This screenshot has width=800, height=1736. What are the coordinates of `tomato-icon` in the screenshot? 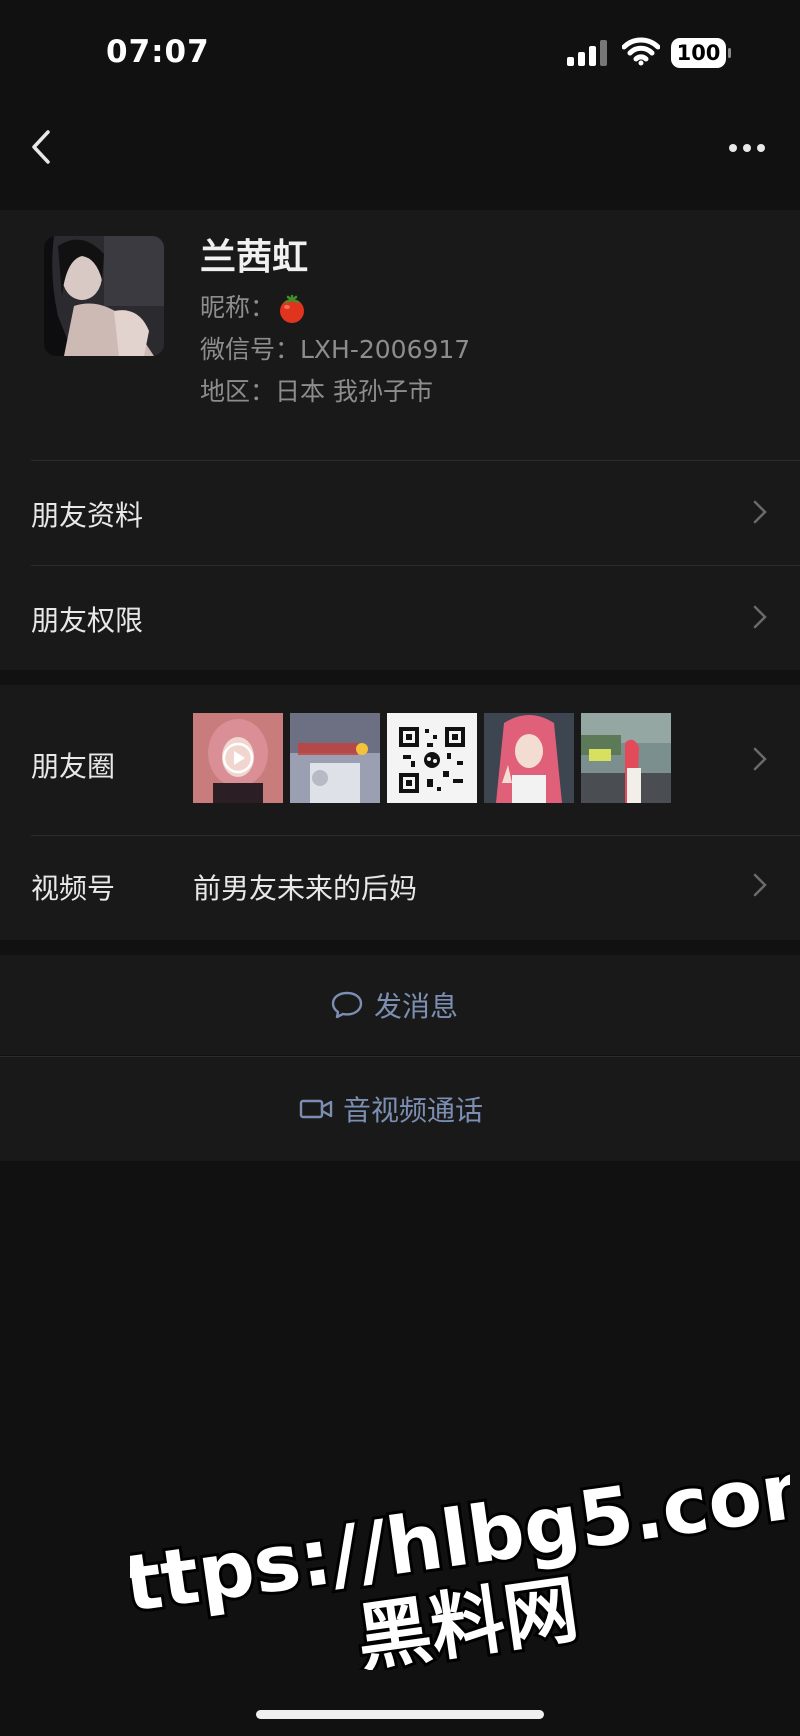 It's located at (292, 308).